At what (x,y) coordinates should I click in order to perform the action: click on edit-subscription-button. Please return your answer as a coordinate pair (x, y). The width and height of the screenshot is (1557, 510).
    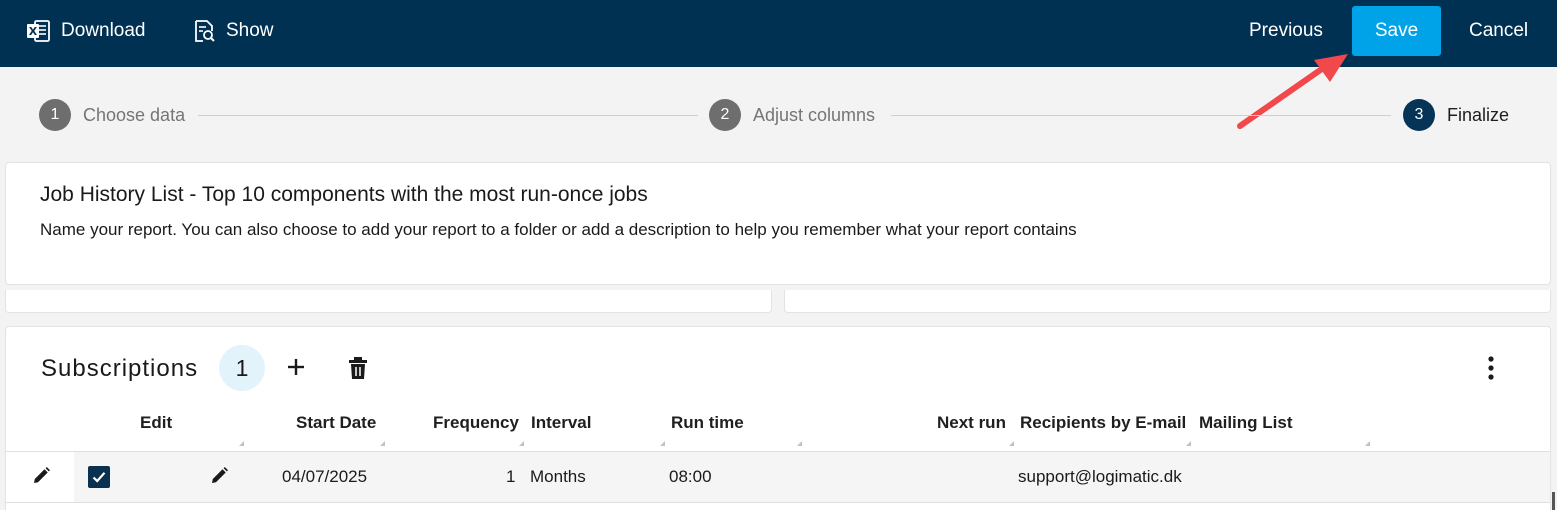
    Looking at the image, I should click on (219, 476).